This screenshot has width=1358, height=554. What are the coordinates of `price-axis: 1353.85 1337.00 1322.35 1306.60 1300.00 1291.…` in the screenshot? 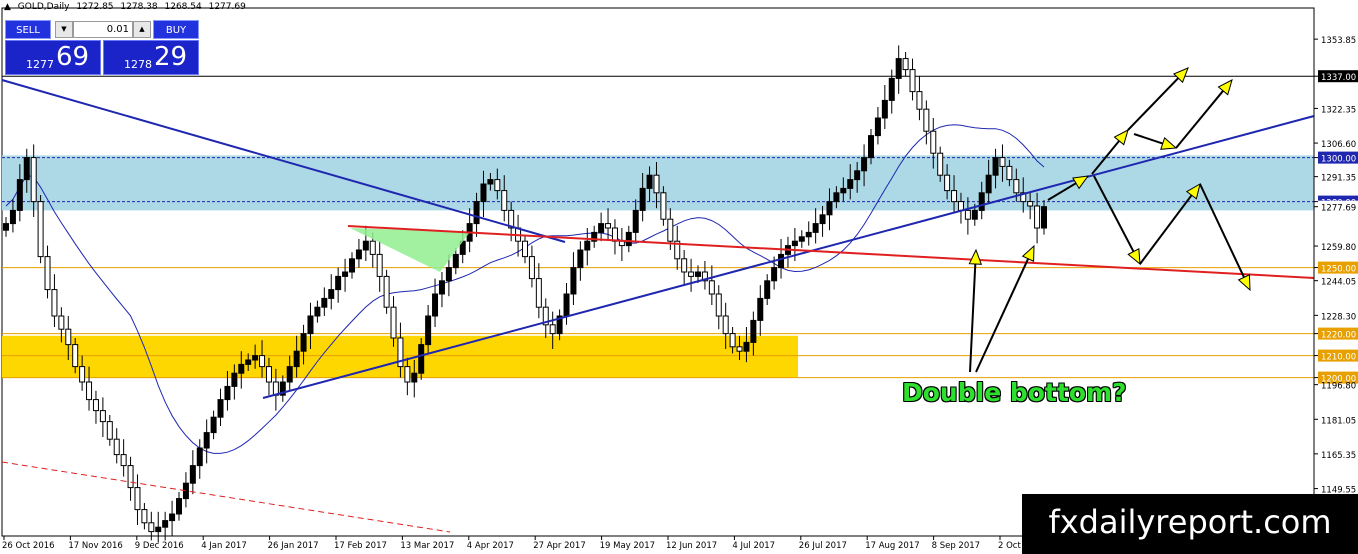 It's located at (1335, 272).